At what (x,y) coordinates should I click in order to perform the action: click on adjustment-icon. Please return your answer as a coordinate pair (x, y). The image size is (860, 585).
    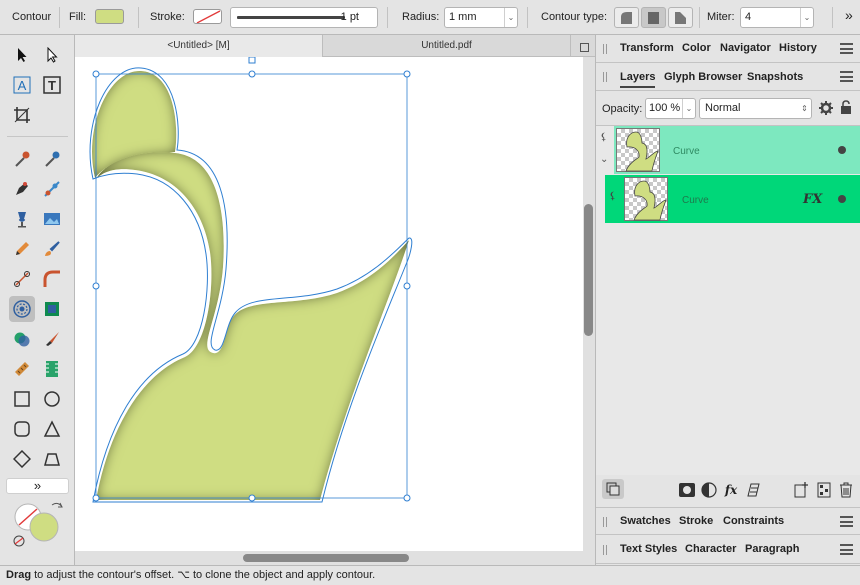
    Looking at the image, I should click on (709, 490).